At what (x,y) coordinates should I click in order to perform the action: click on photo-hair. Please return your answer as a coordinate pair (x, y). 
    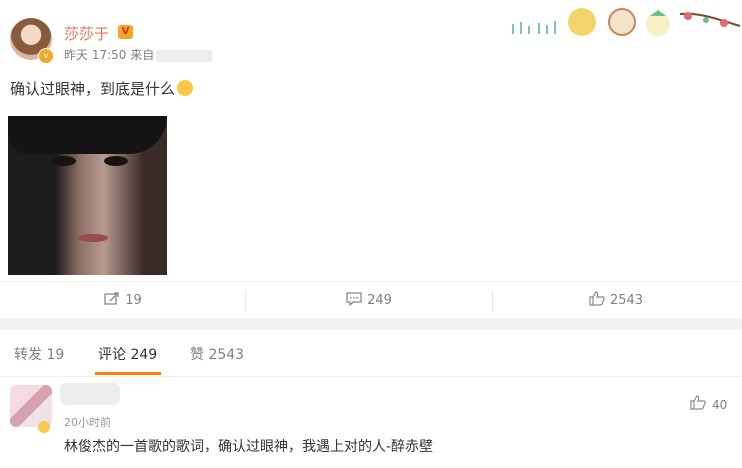
    Looking at the image, I should click on (87, 135).